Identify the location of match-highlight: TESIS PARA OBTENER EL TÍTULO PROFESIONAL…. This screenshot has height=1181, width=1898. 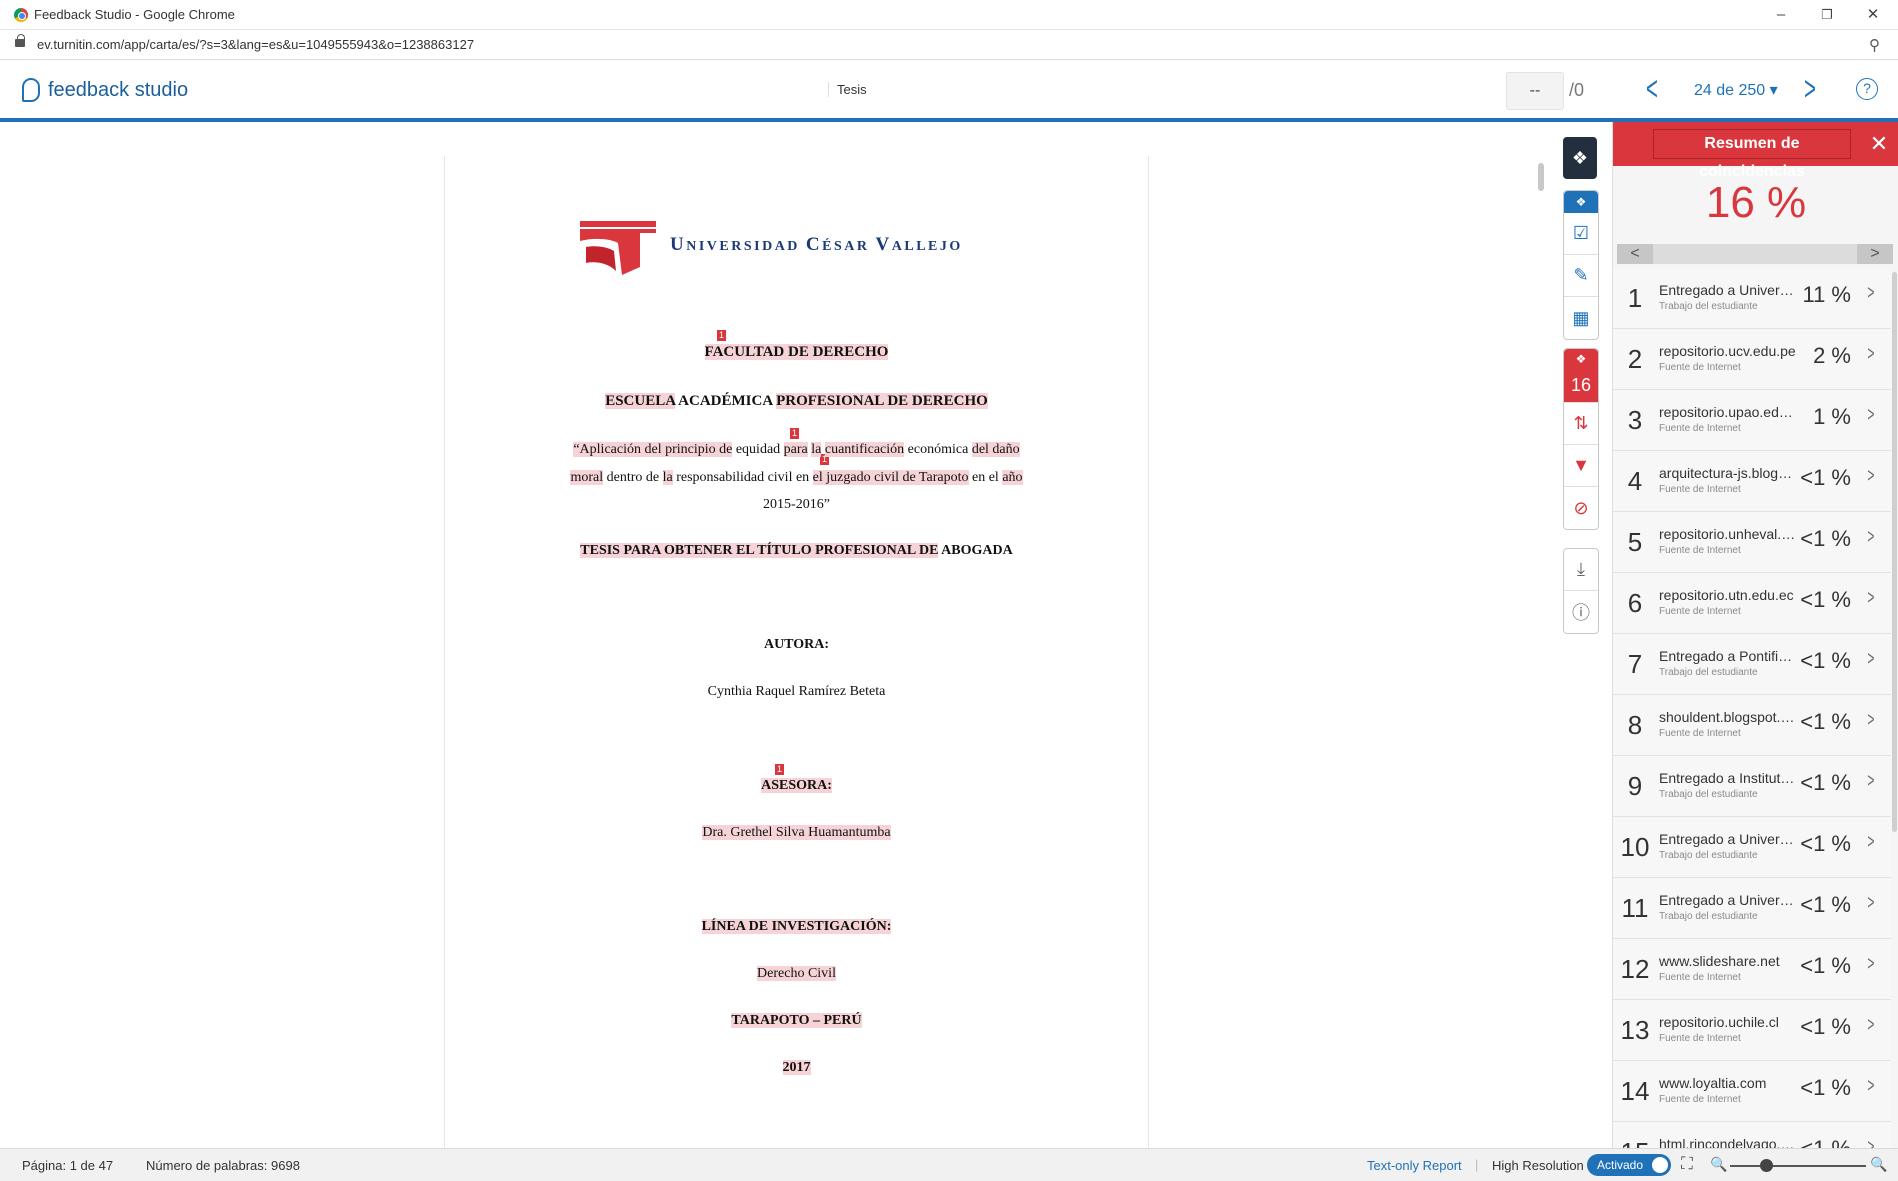
(759, 550).